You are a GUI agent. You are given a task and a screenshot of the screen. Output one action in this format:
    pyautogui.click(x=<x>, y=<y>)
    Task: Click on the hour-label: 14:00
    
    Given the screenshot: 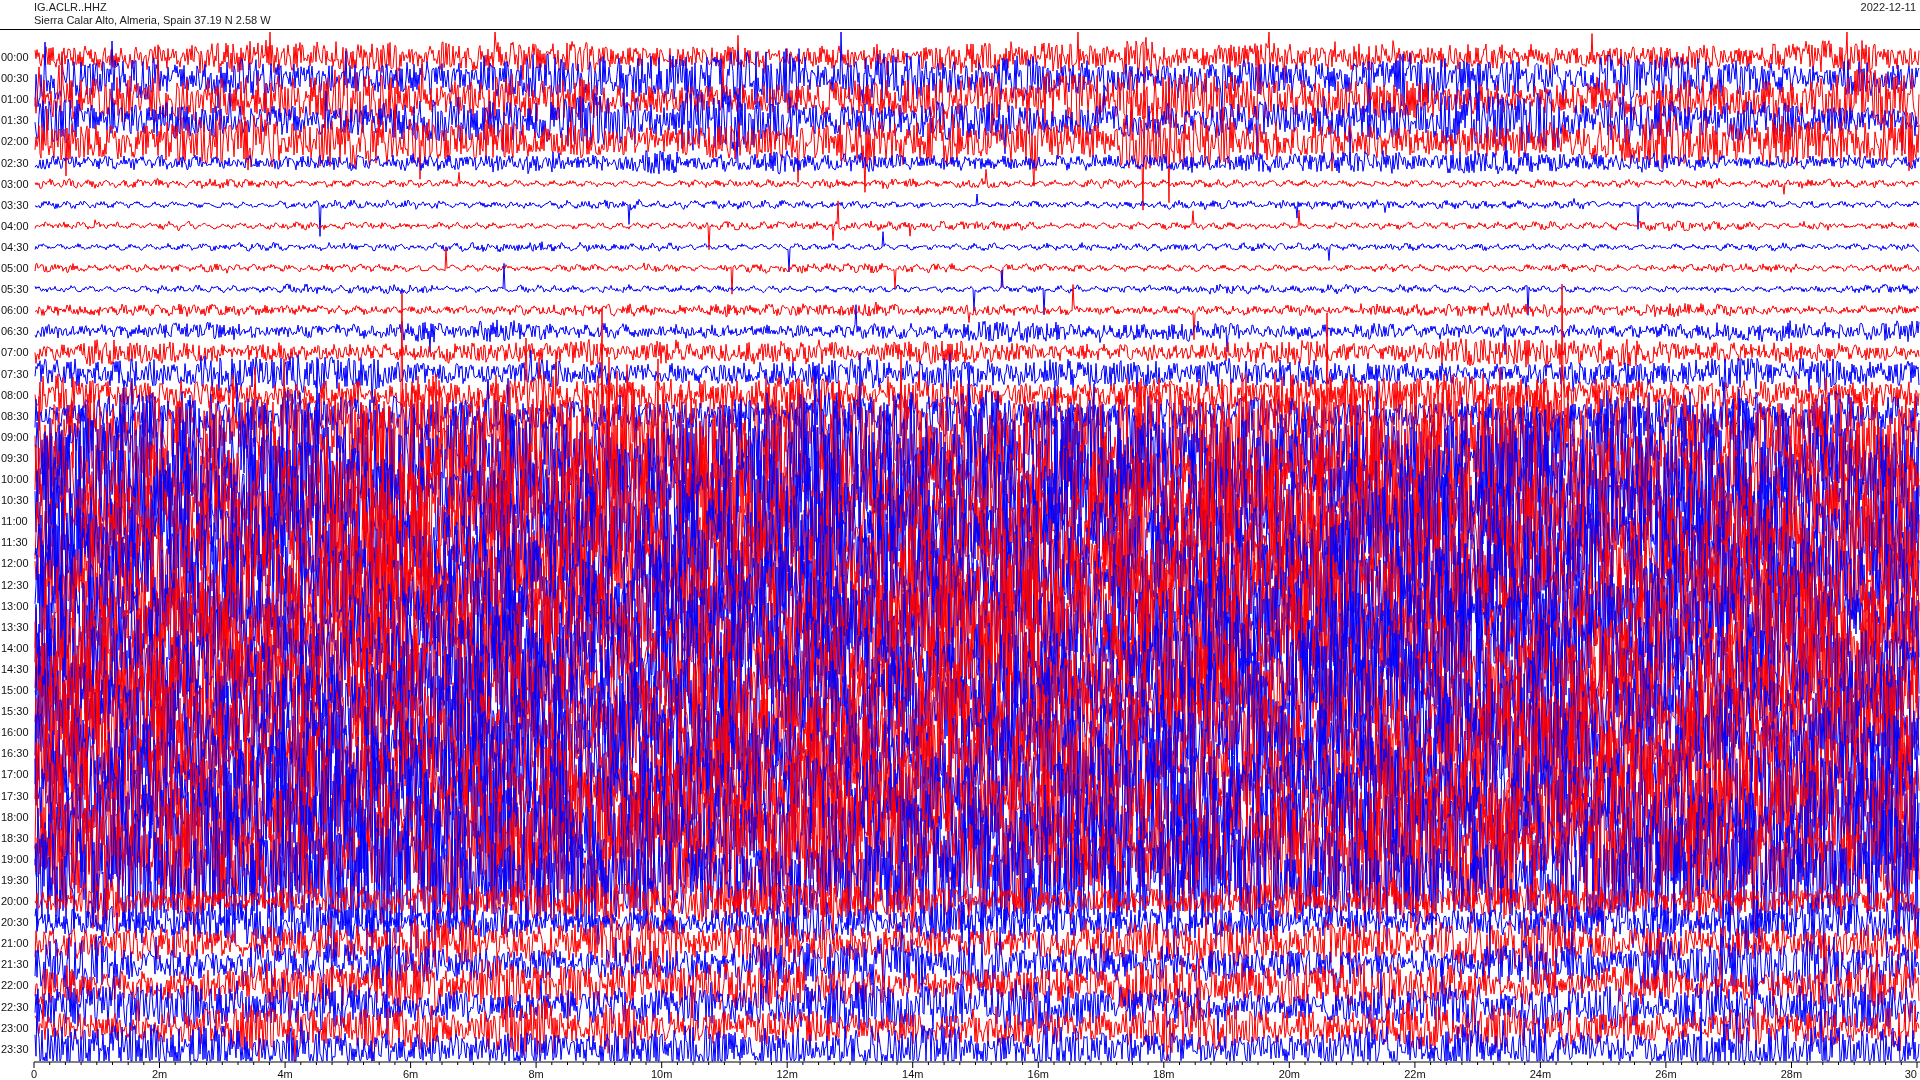 What is the action you would take?
    pyautogui.click(x=15, y=647)
    